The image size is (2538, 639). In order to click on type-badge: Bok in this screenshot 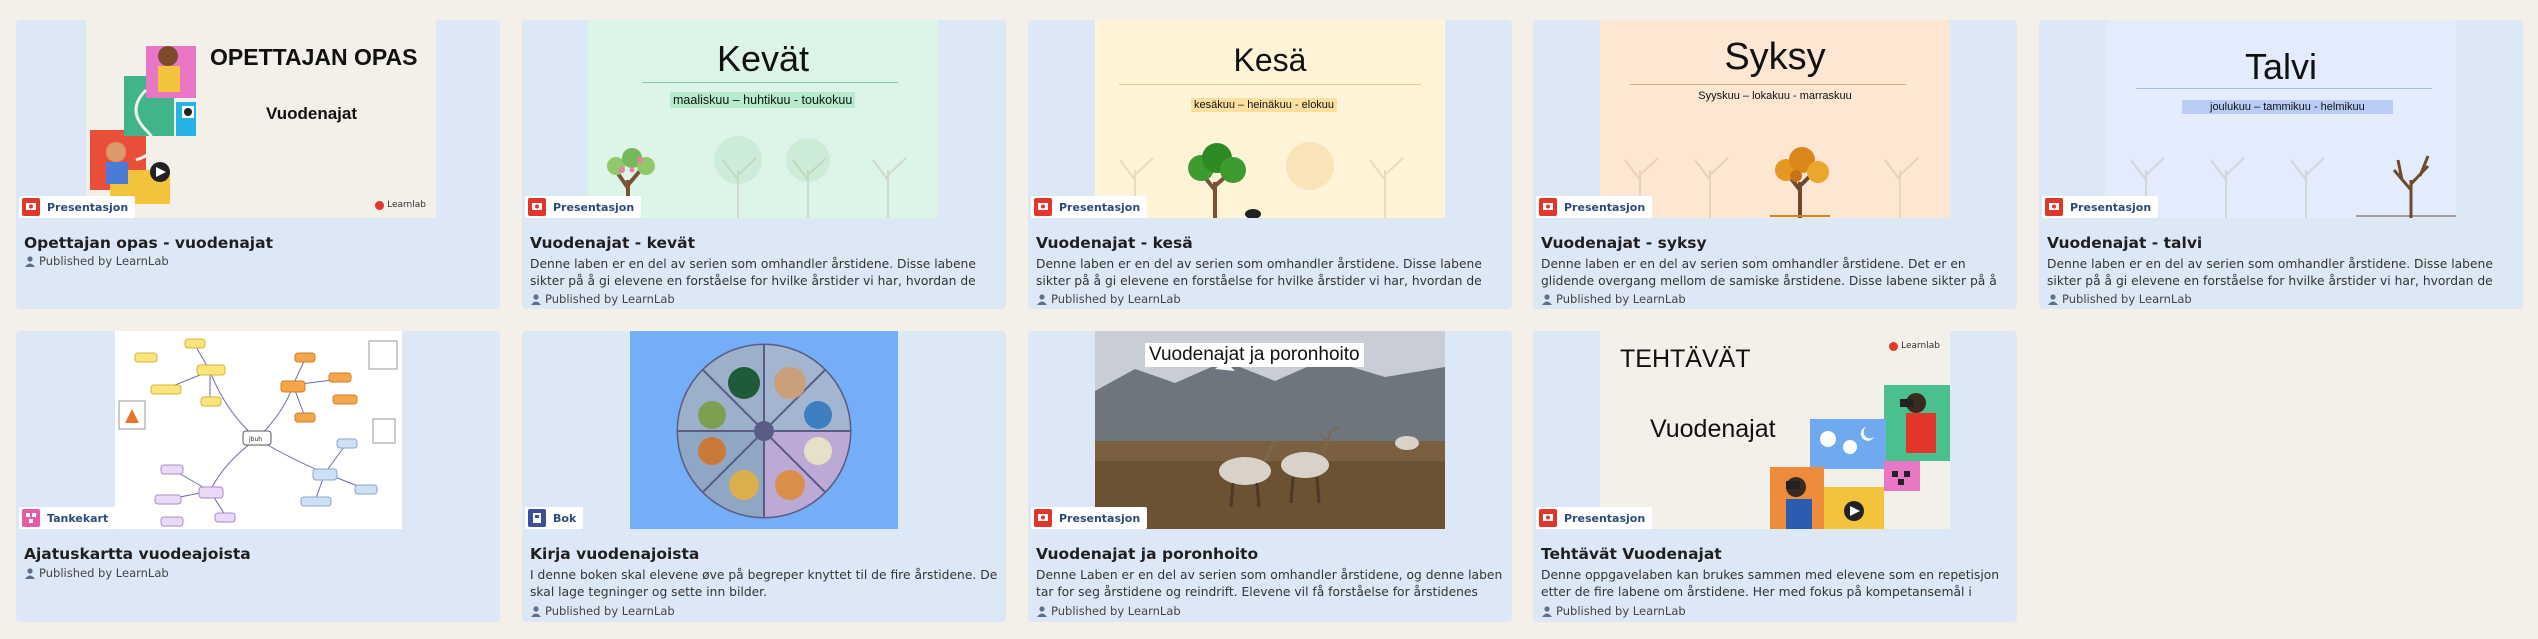, I will do `click(554, 518)`.